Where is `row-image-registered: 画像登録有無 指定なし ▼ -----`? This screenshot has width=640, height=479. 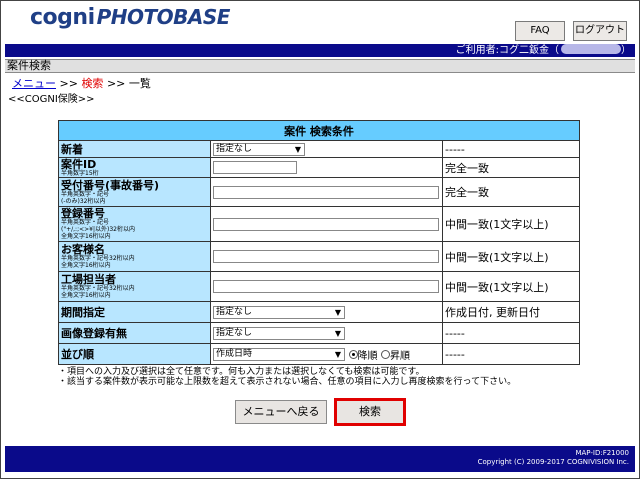 row-image-registered: 画像登録有無 指定なし ▼ ----- is located at coordinates (319, 333).